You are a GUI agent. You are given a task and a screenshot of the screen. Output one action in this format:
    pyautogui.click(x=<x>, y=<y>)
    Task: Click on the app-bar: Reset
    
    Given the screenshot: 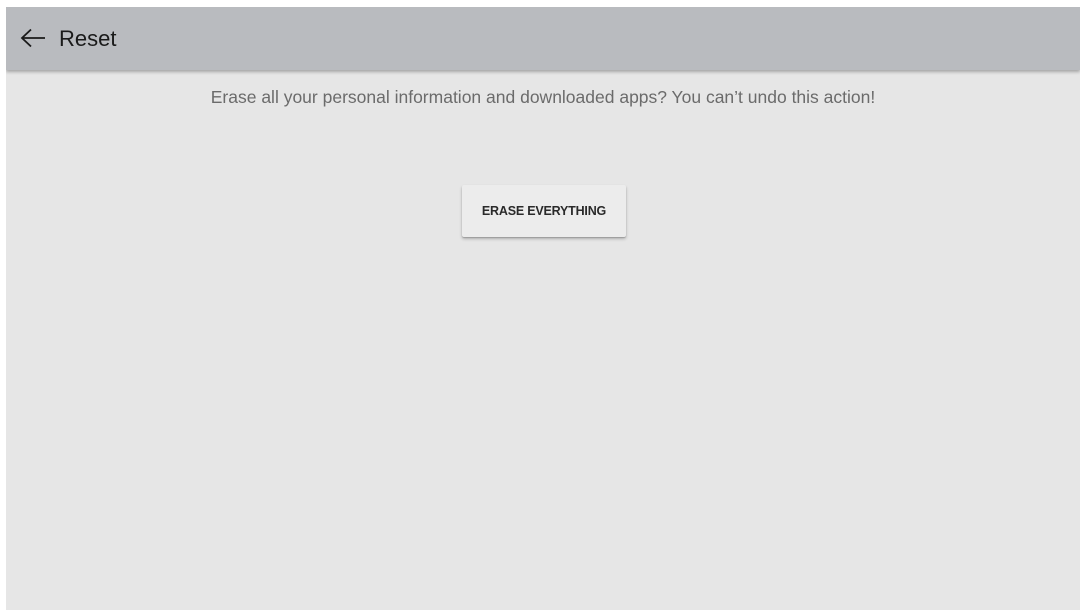 What is the action you would take?
    pyautogui.click(x=543, y=38)
    